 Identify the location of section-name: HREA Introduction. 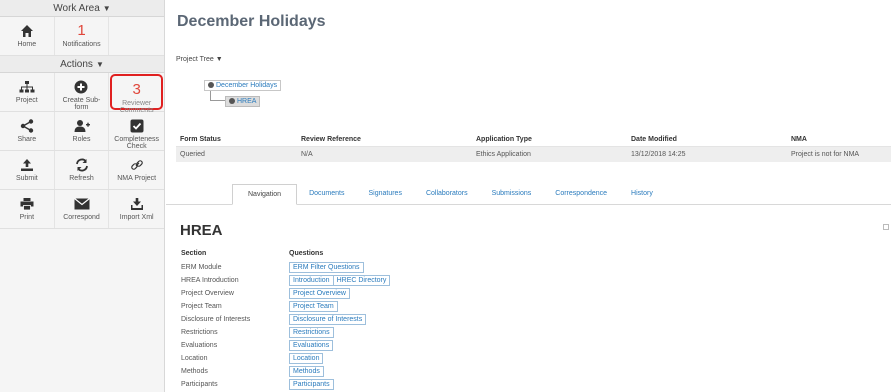
(210, 280).